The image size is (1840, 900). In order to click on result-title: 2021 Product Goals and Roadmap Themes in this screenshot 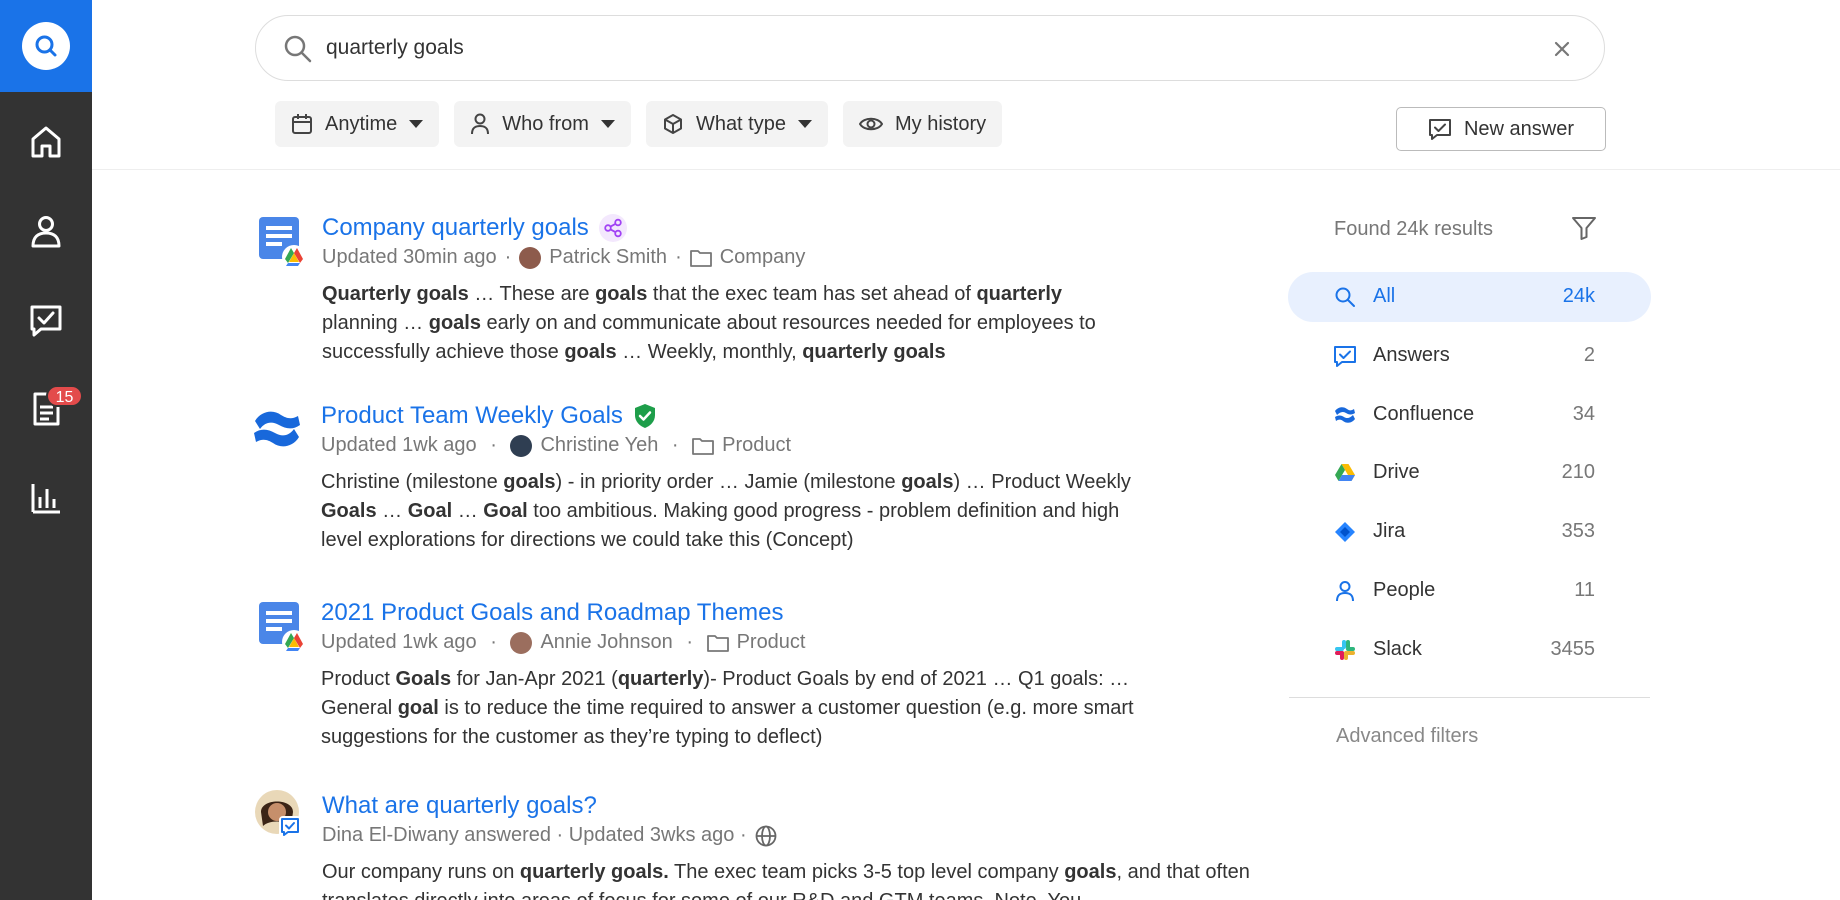, I will do `click(552, 612)`.